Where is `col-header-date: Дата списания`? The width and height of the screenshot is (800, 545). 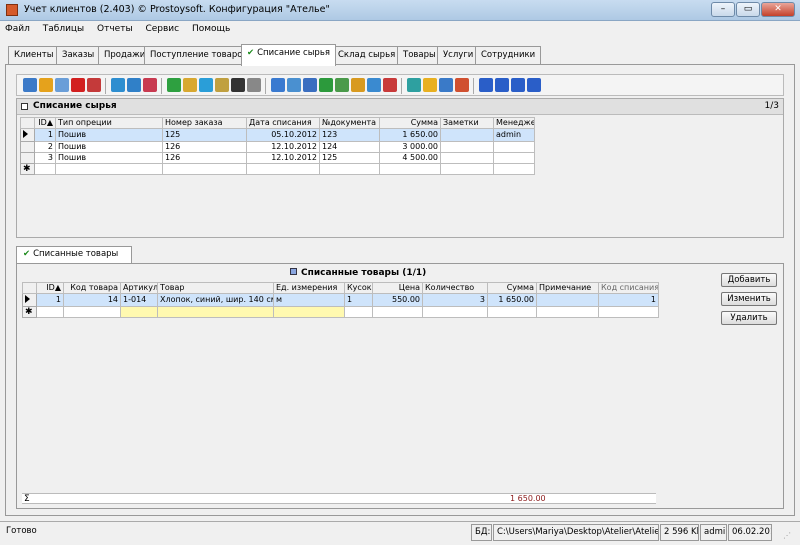
col-header-date: Дата списания is located at coordinates (283, 123).